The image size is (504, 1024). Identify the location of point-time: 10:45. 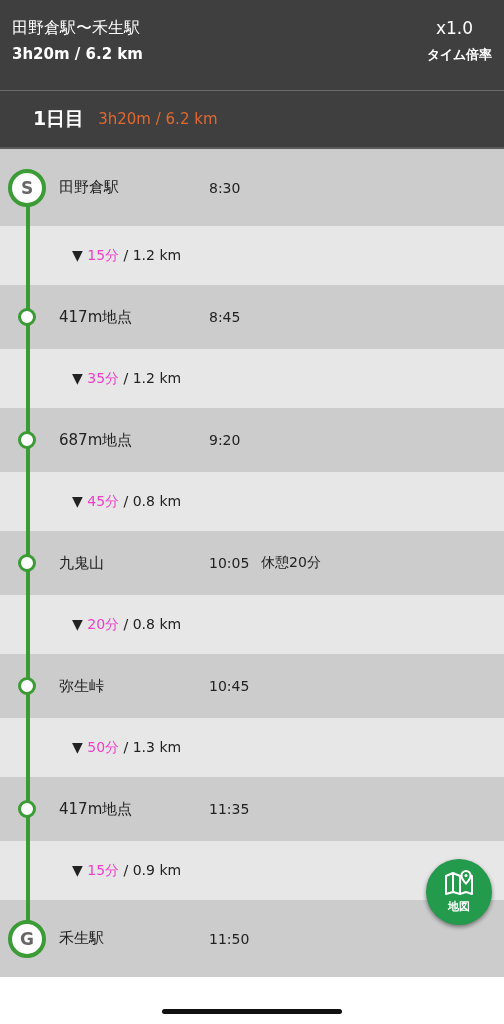
(230, 686).